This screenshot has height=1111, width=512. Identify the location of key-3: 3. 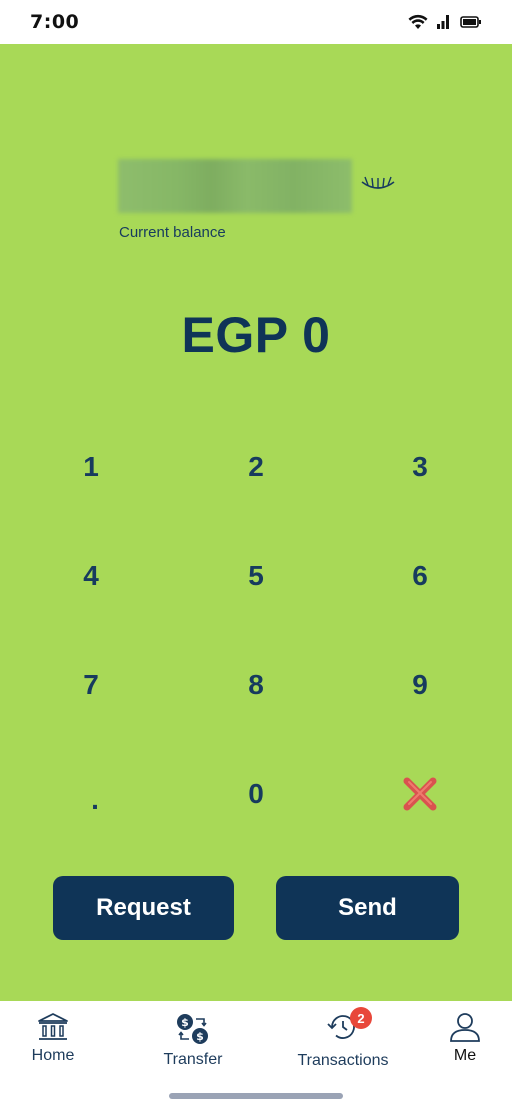
(420, 467).